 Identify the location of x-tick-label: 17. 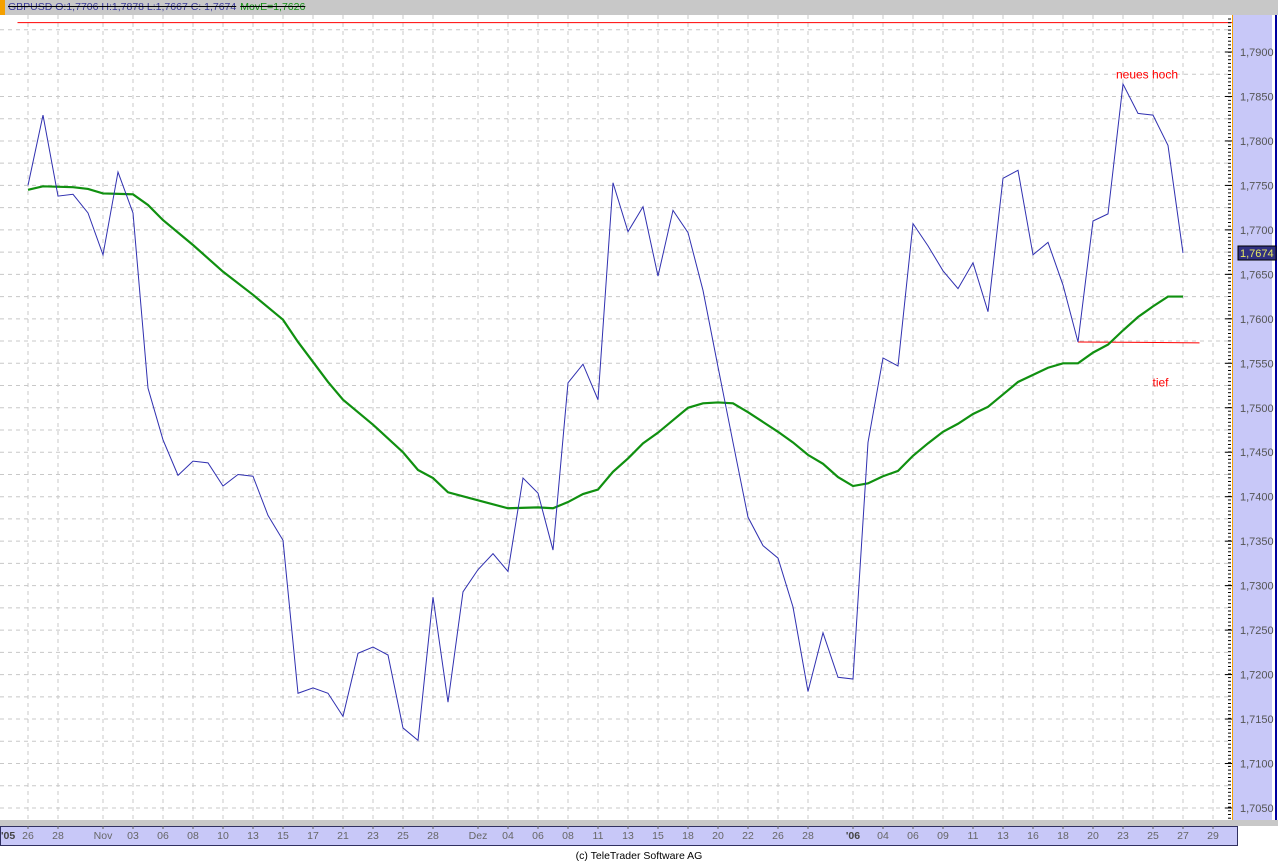
(313, 836).